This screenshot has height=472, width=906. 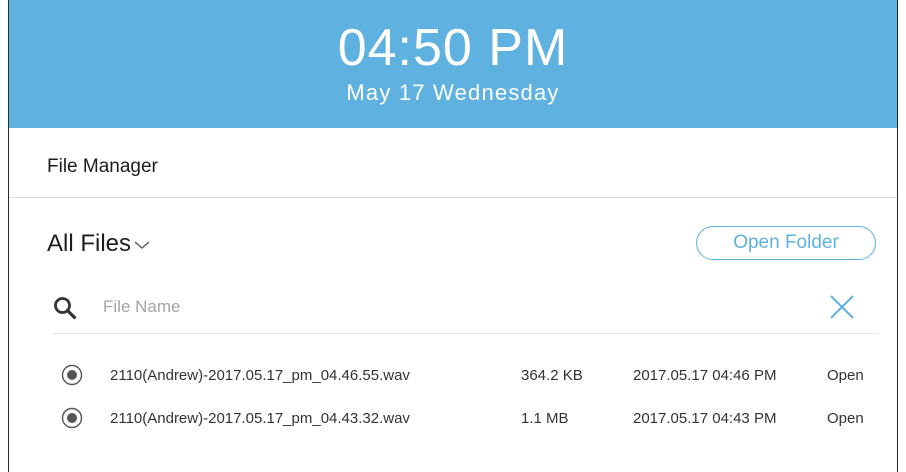 I want to click on file-date: 2017.05.17 04:43 PM, so click(x=705, y=418).